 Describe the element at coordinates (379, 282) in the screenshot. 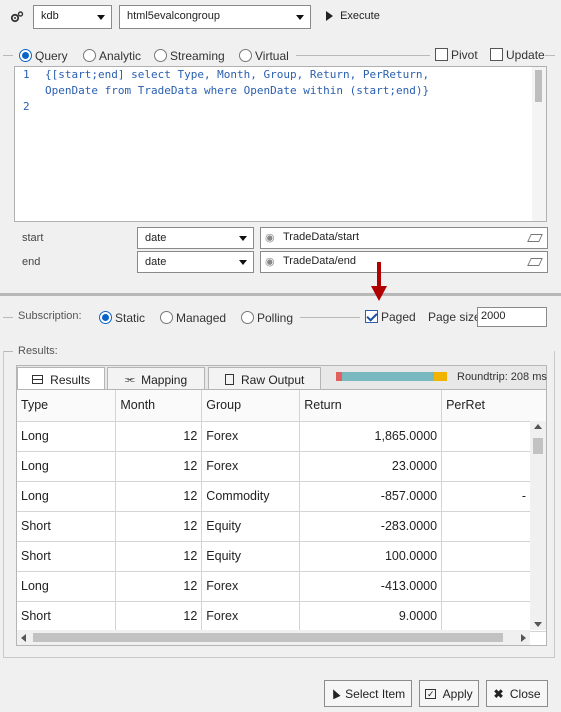

I see `arrow-annotation-icon` at that location.